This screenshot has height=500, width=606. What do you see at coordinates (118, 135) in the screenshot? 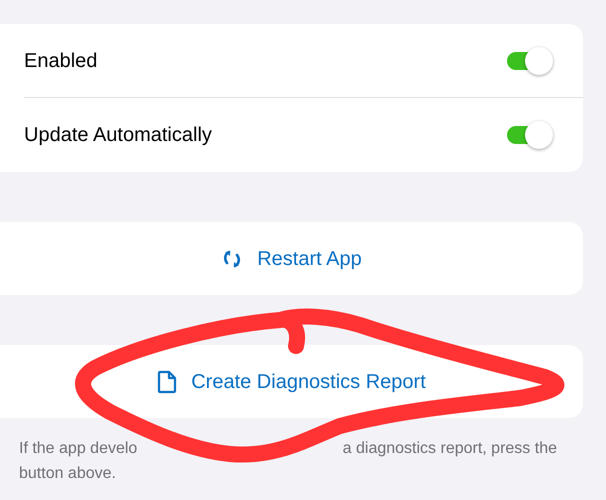
I see `setting-label: Update Automatically` at bounding box center [118, 135].